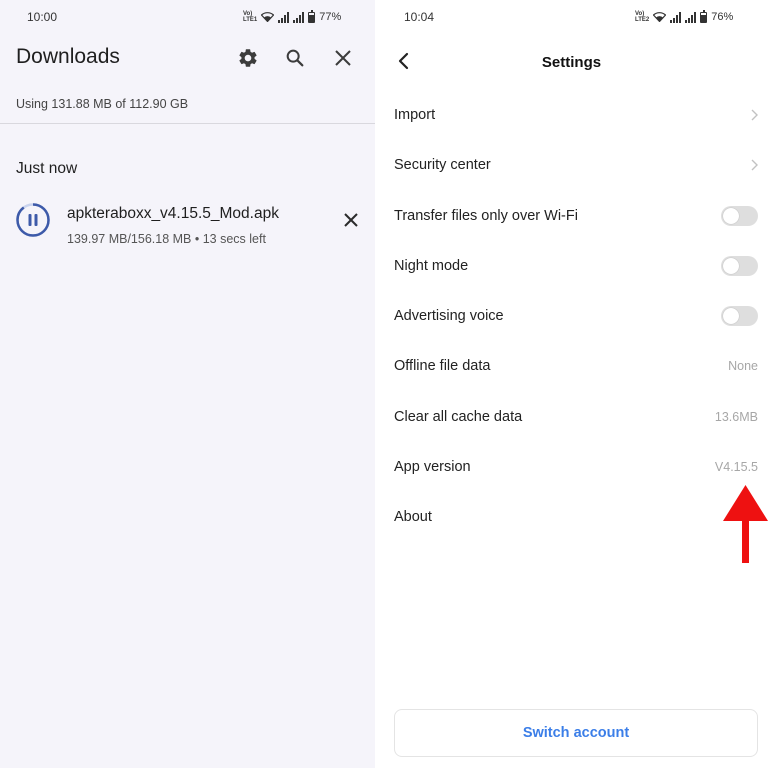  What do you see at coordinates (102, 104) in the screenshot?
I see `storage-usage: Using 131.88 MB of 112.90 GB` at bounding box center [102, 104].